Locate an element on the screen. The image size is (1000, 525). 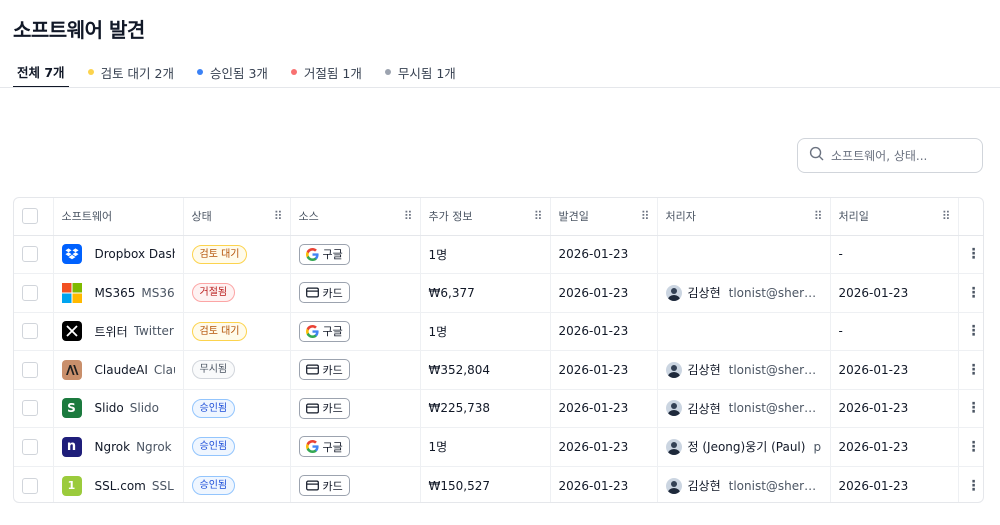
software-name: SSL.com is located at coordinates (120, 485).